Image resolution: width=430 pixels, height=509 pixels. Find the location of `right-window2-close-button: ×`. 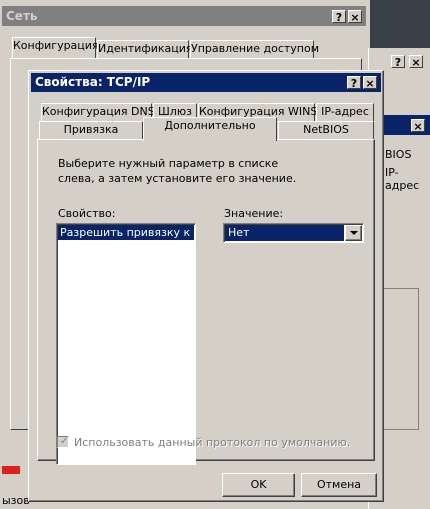

right-window2-close-button: × is located at coordinates (418, 126).